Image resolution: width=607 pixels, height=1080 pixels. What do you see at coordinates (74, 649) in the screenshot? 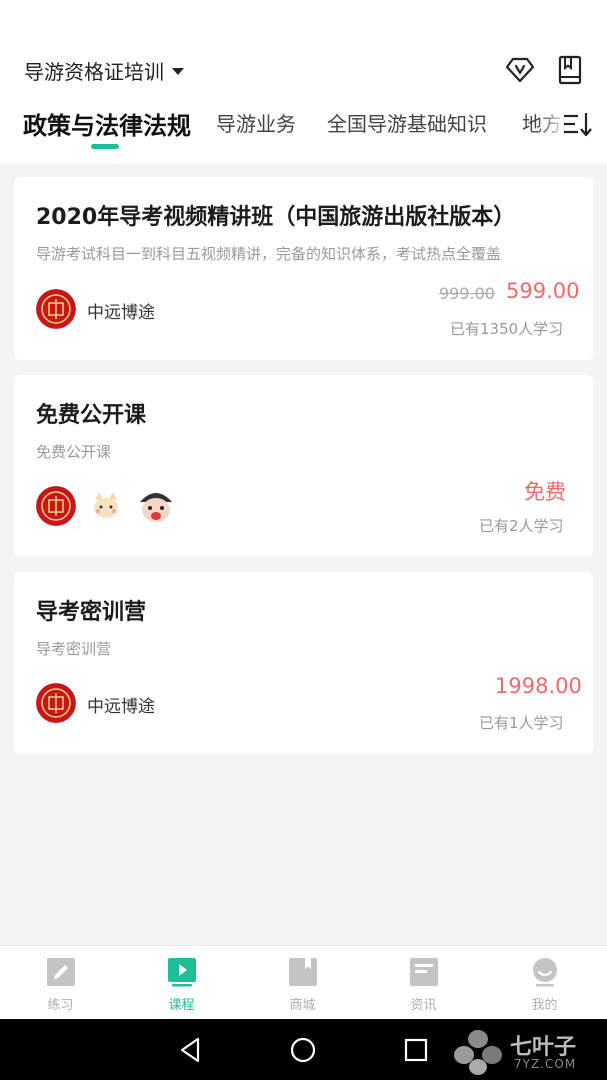
I see `course-description: 导考密训营` at bounding box center [74, 649].